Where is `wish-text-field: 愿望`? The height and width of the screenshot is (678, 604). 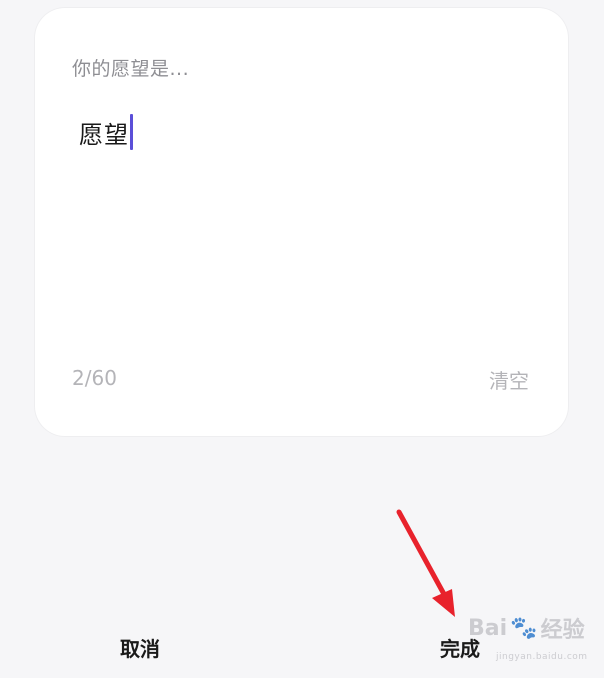
wish-text-field: 愿望 is located at coordinates (106, 132).